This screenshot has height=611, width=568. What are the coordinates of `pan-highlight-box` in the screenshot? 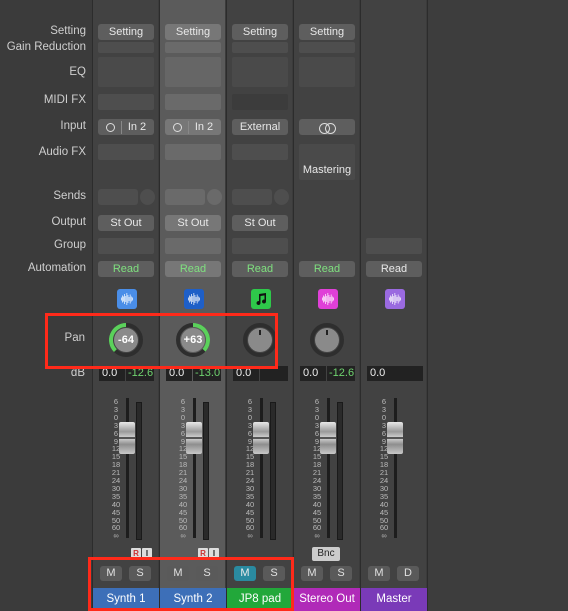 It's located at (161, 341).